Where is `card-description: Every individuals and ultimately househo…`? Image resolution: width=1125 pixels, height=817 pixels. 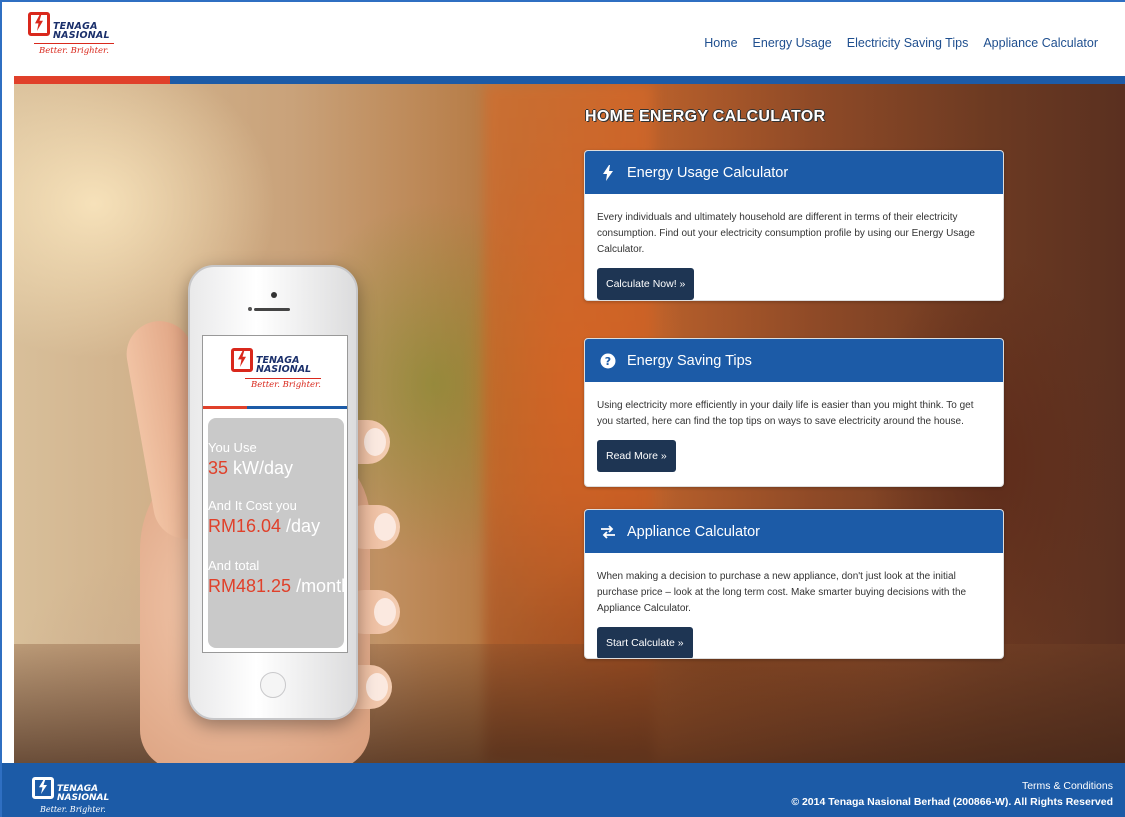 card-description: Every individuals and ultimately househo… is located at coordinates (786, 233).